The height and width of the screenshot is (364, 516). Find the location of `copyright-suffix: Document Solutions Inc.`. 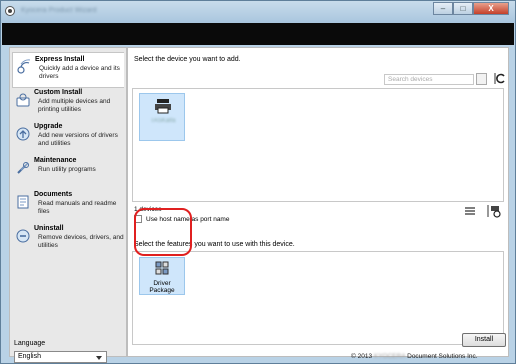

copyright-suffix: Document Solutions Inc. is located at coordinates (442, 356).